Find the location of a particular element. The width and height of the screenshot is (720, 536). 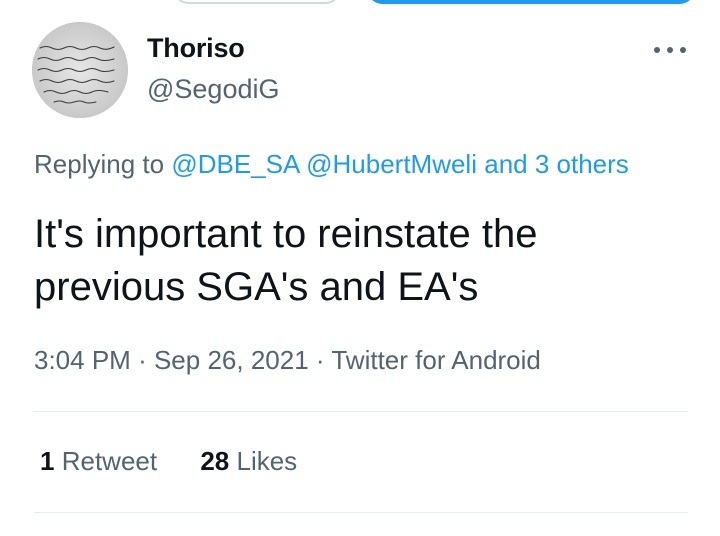

top-outline-button is located at coordinates (257, 2).